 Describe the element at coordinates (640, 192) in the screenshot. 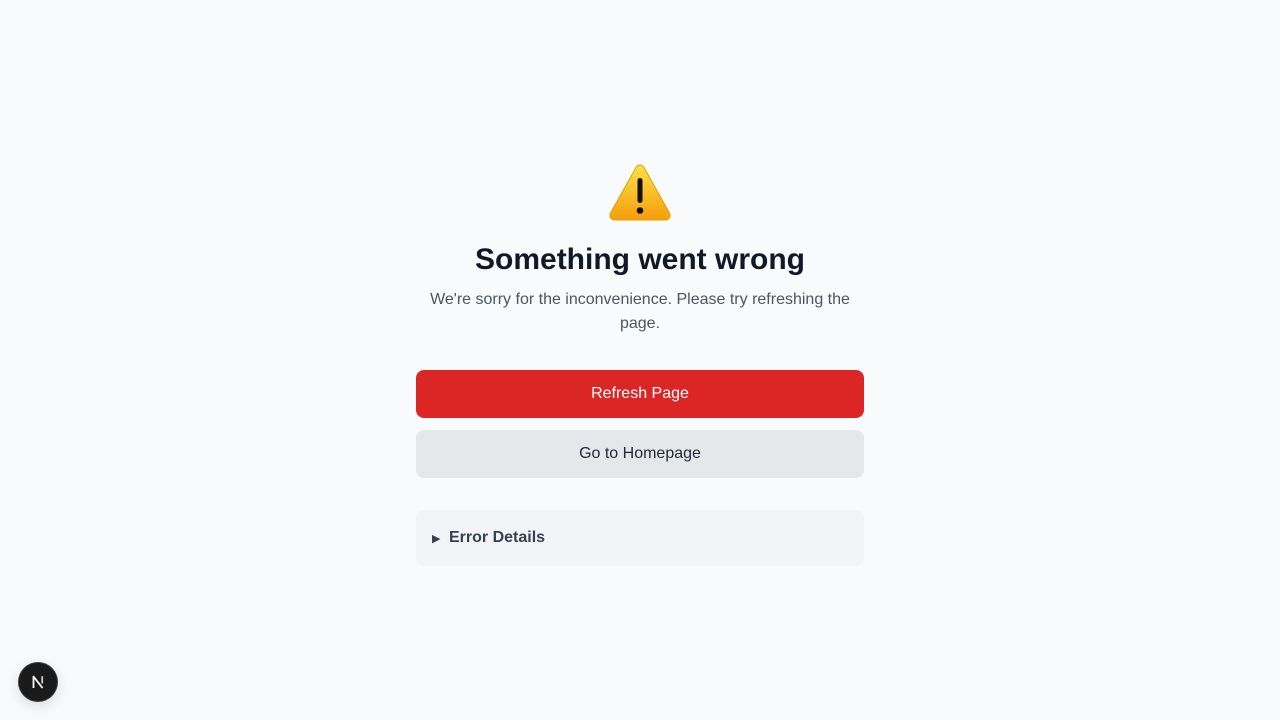

I see `warning-triangle-icon` at that location.